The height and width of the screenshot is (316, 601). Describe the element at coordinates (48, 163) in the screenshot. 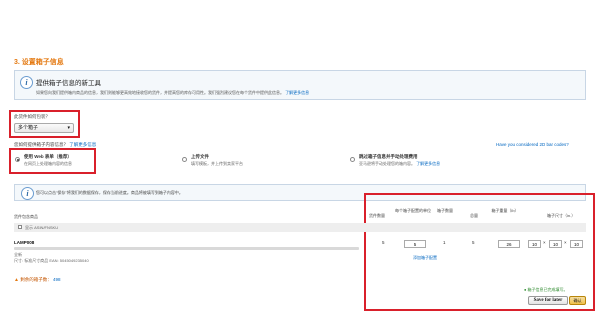

I see `web-form-subtitle: 在网页上处理箱内容的信息` at that location.